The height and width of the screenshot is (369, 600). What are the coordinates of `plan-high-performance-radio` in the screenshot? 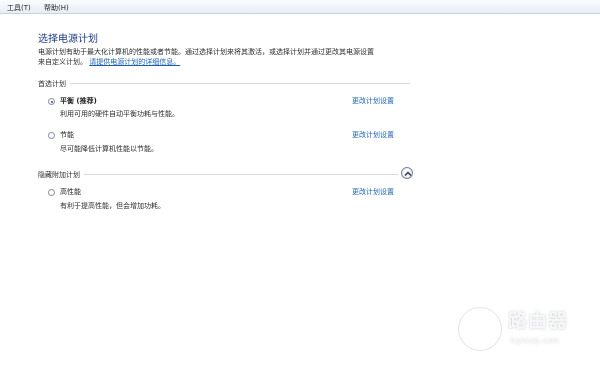 It's located at (51, 192).